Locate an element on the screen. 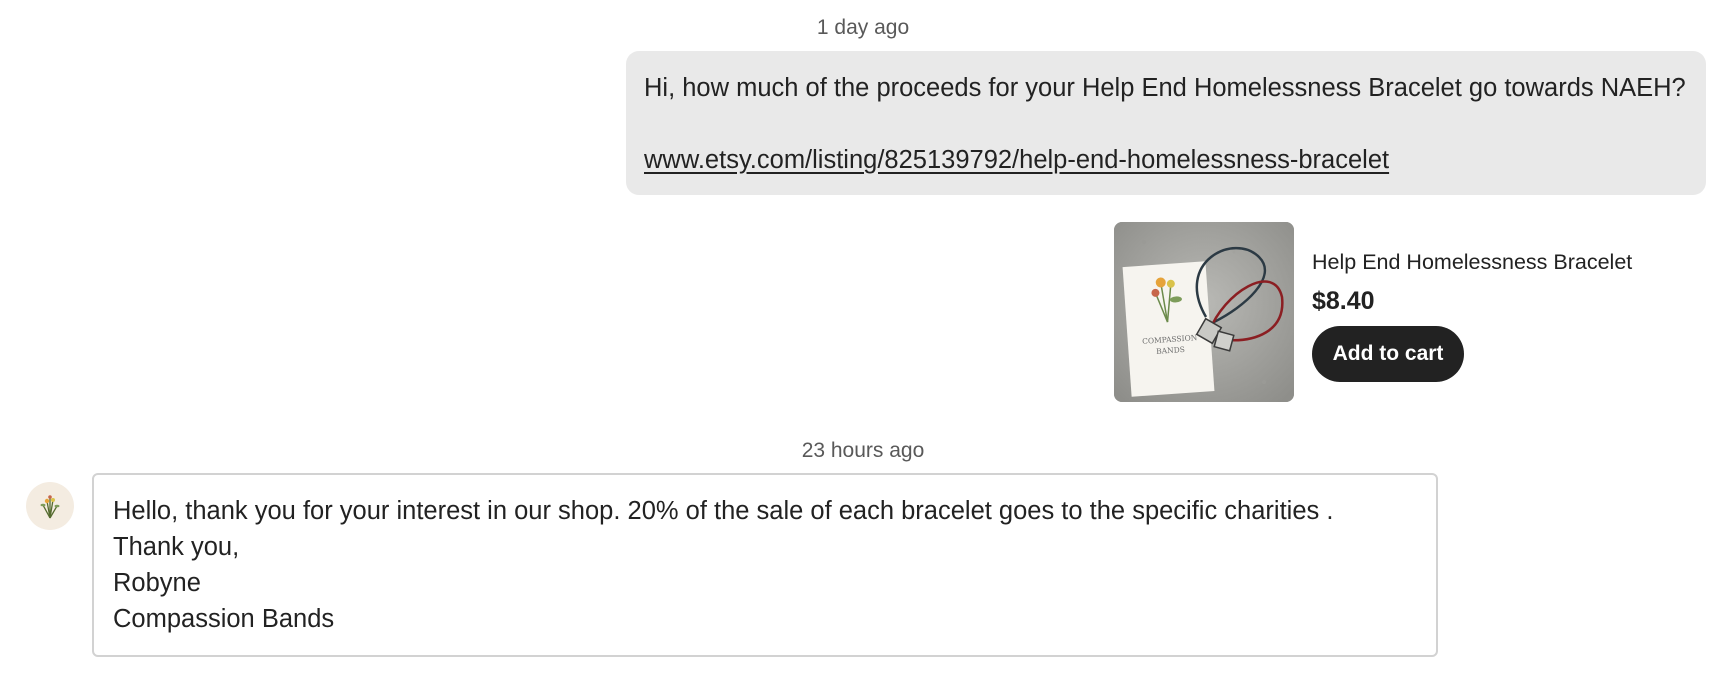 The width and height of the screenshot is (1726, 678). add-to-cart-button: Add to cart is located at coordinates (1388, 354).